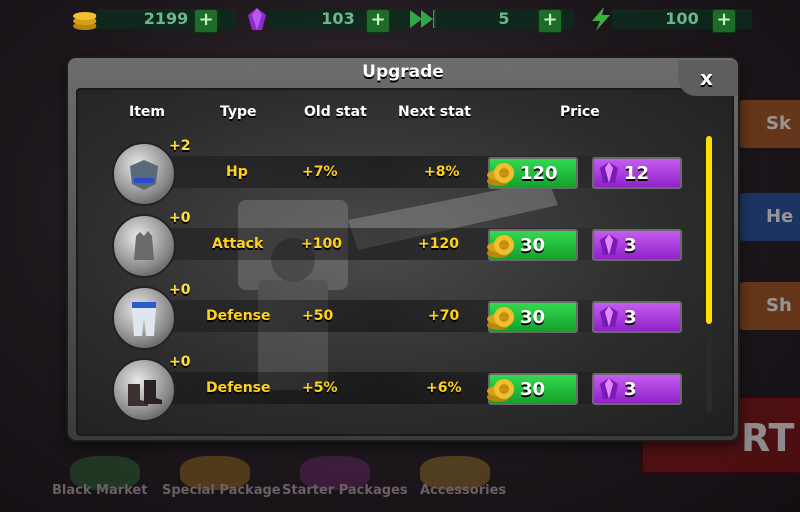 The image size is (800, 512). Describe the element at coordinates (144, 390) in the screenshot. I see `boots-icon` at that location.